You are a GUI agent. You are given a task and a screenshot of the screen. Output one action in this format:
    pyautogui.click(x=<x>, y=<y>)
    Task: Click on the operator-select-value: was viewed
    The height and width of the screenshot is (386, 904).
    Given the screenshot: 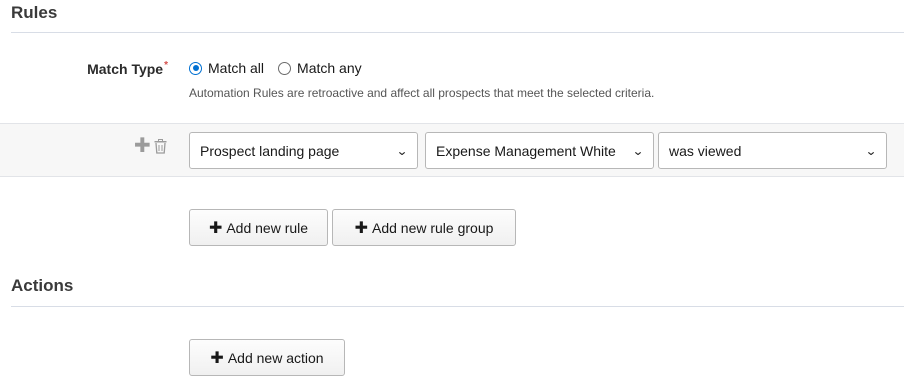 What is the action you would take?
    pyautogui.click(x=705, y=150)
    